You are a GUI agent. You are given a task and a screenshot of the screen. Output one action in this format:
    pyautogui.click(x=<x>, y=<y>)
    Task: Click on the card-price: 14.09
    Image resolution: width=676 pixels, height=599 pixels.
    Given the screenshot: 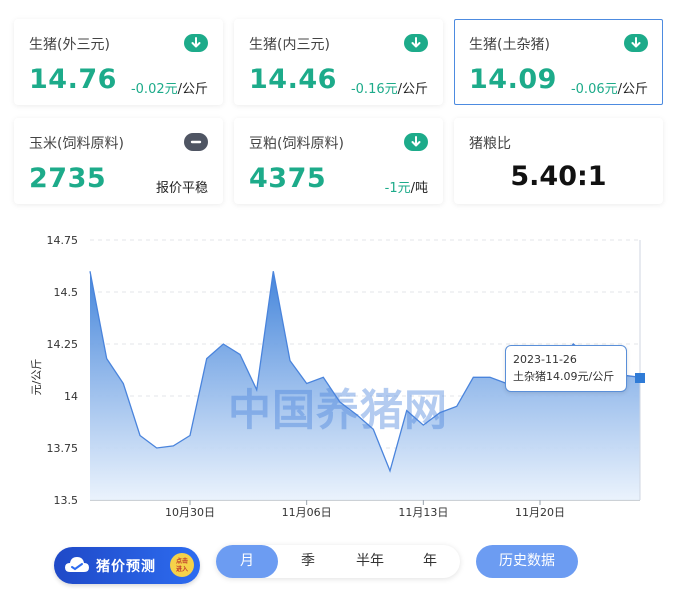 What is the action you would take?
    pyautogui.click(x=513, y=79)
    